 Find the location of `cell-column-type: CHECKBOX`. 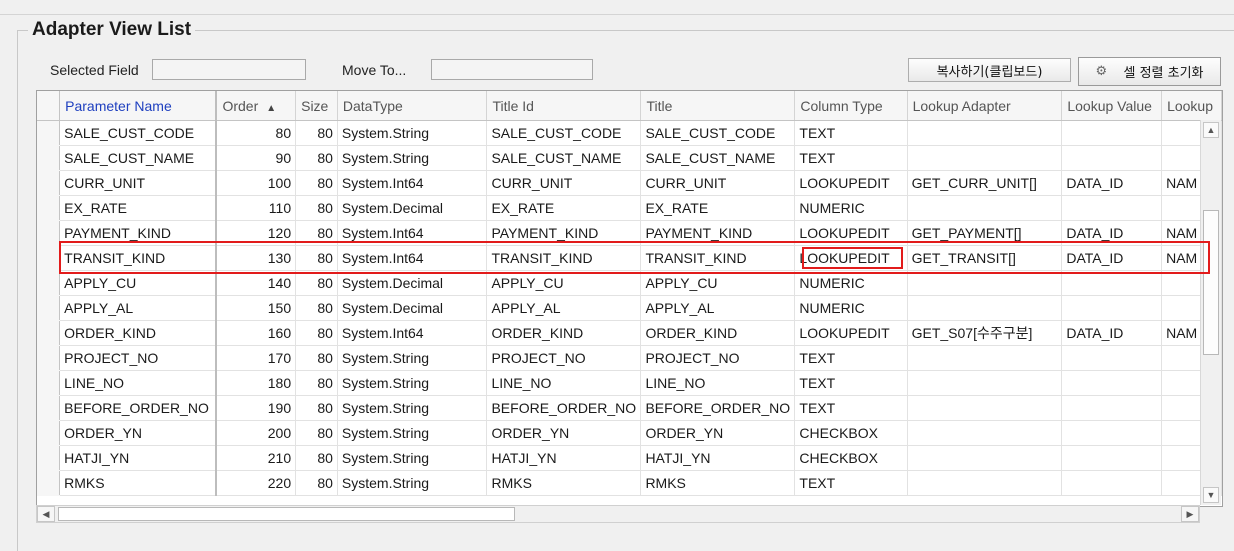

cell-column-type: CHECKBOX is located at coordinates (851, 458).